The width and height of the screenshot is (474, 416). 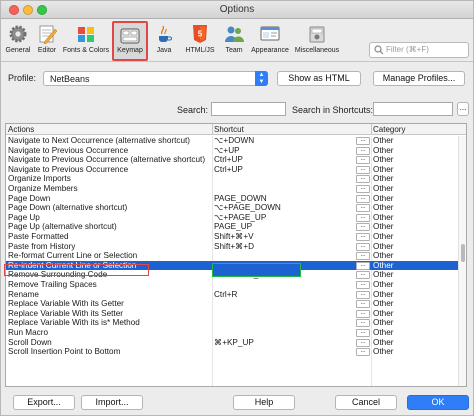 I want to click on toolbar-item-java: Java, so click(x=164, y=41).